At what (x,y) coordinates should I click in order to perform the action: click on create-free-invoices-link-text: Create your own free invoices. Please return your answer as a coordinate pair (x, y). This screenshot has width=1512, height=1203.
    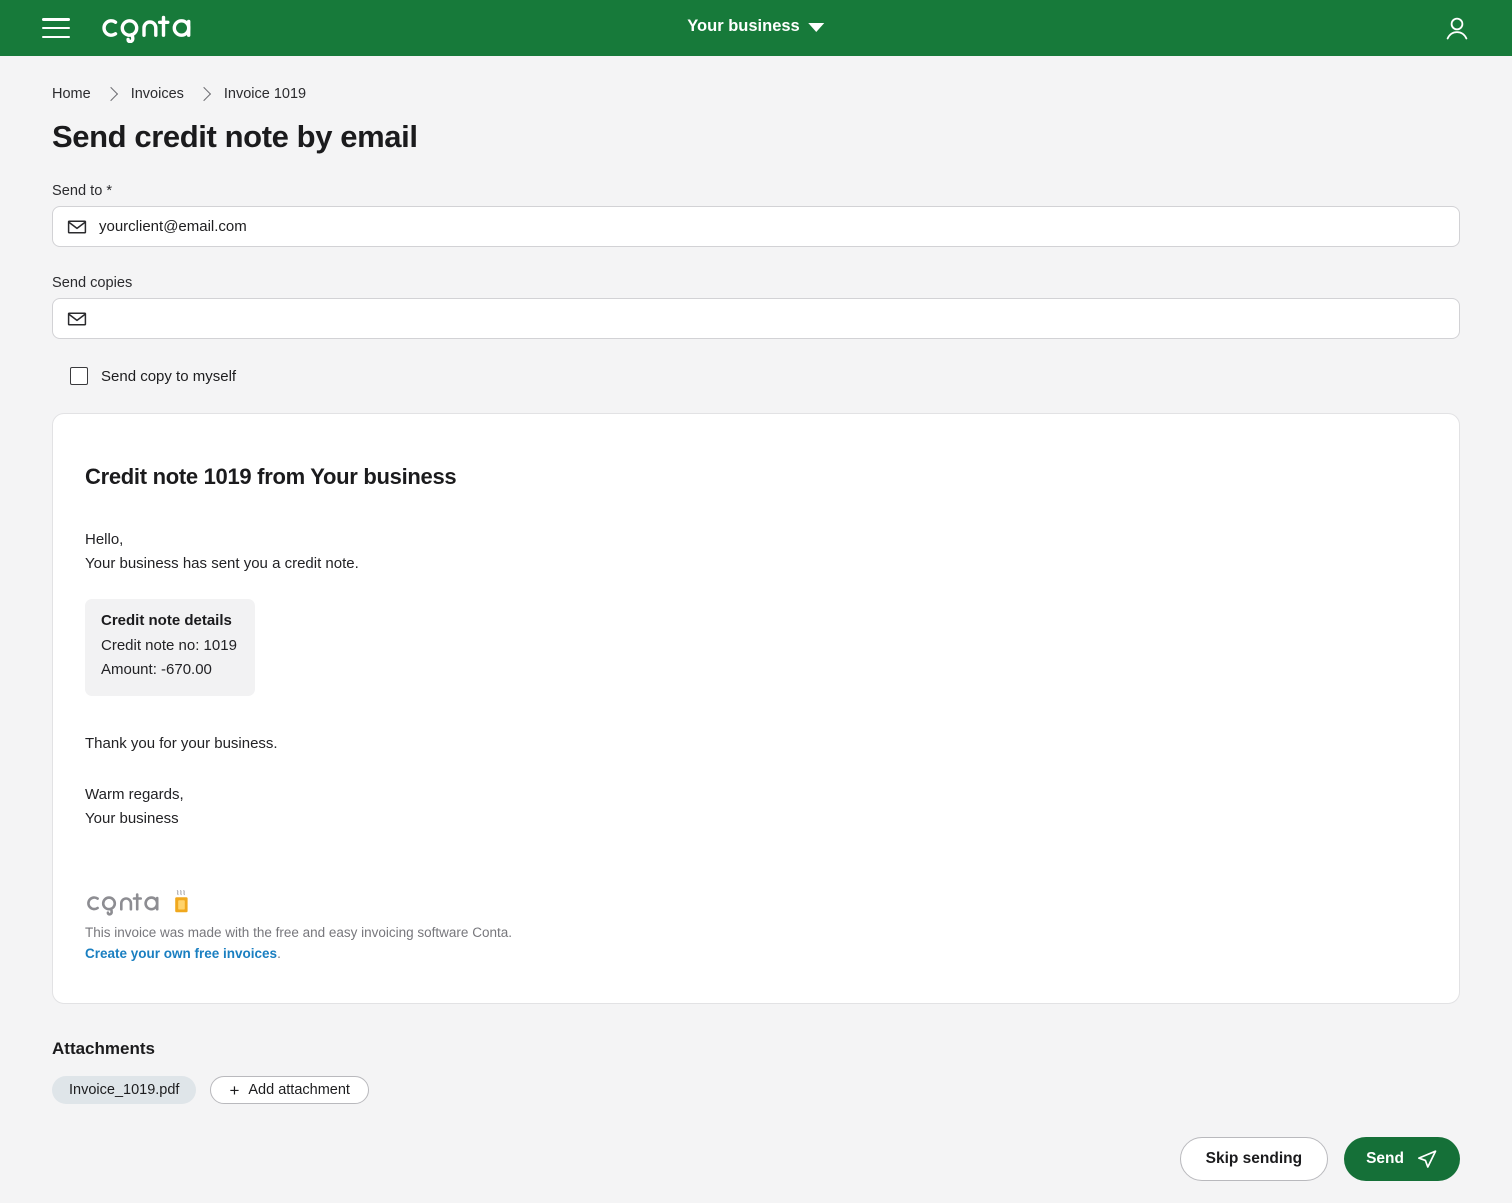
    Looking at the image, I should click on (181, 953).